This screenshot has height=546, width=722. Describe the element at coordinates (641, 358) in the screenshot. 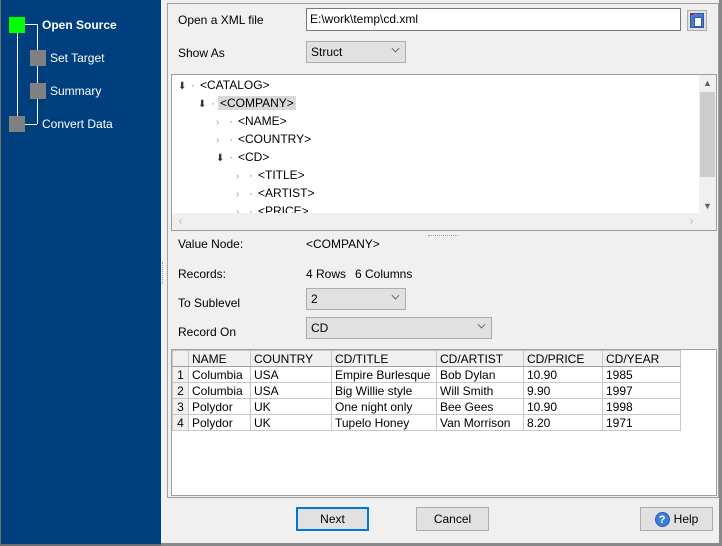

I see `column-header: CD/YEAR` at that location.